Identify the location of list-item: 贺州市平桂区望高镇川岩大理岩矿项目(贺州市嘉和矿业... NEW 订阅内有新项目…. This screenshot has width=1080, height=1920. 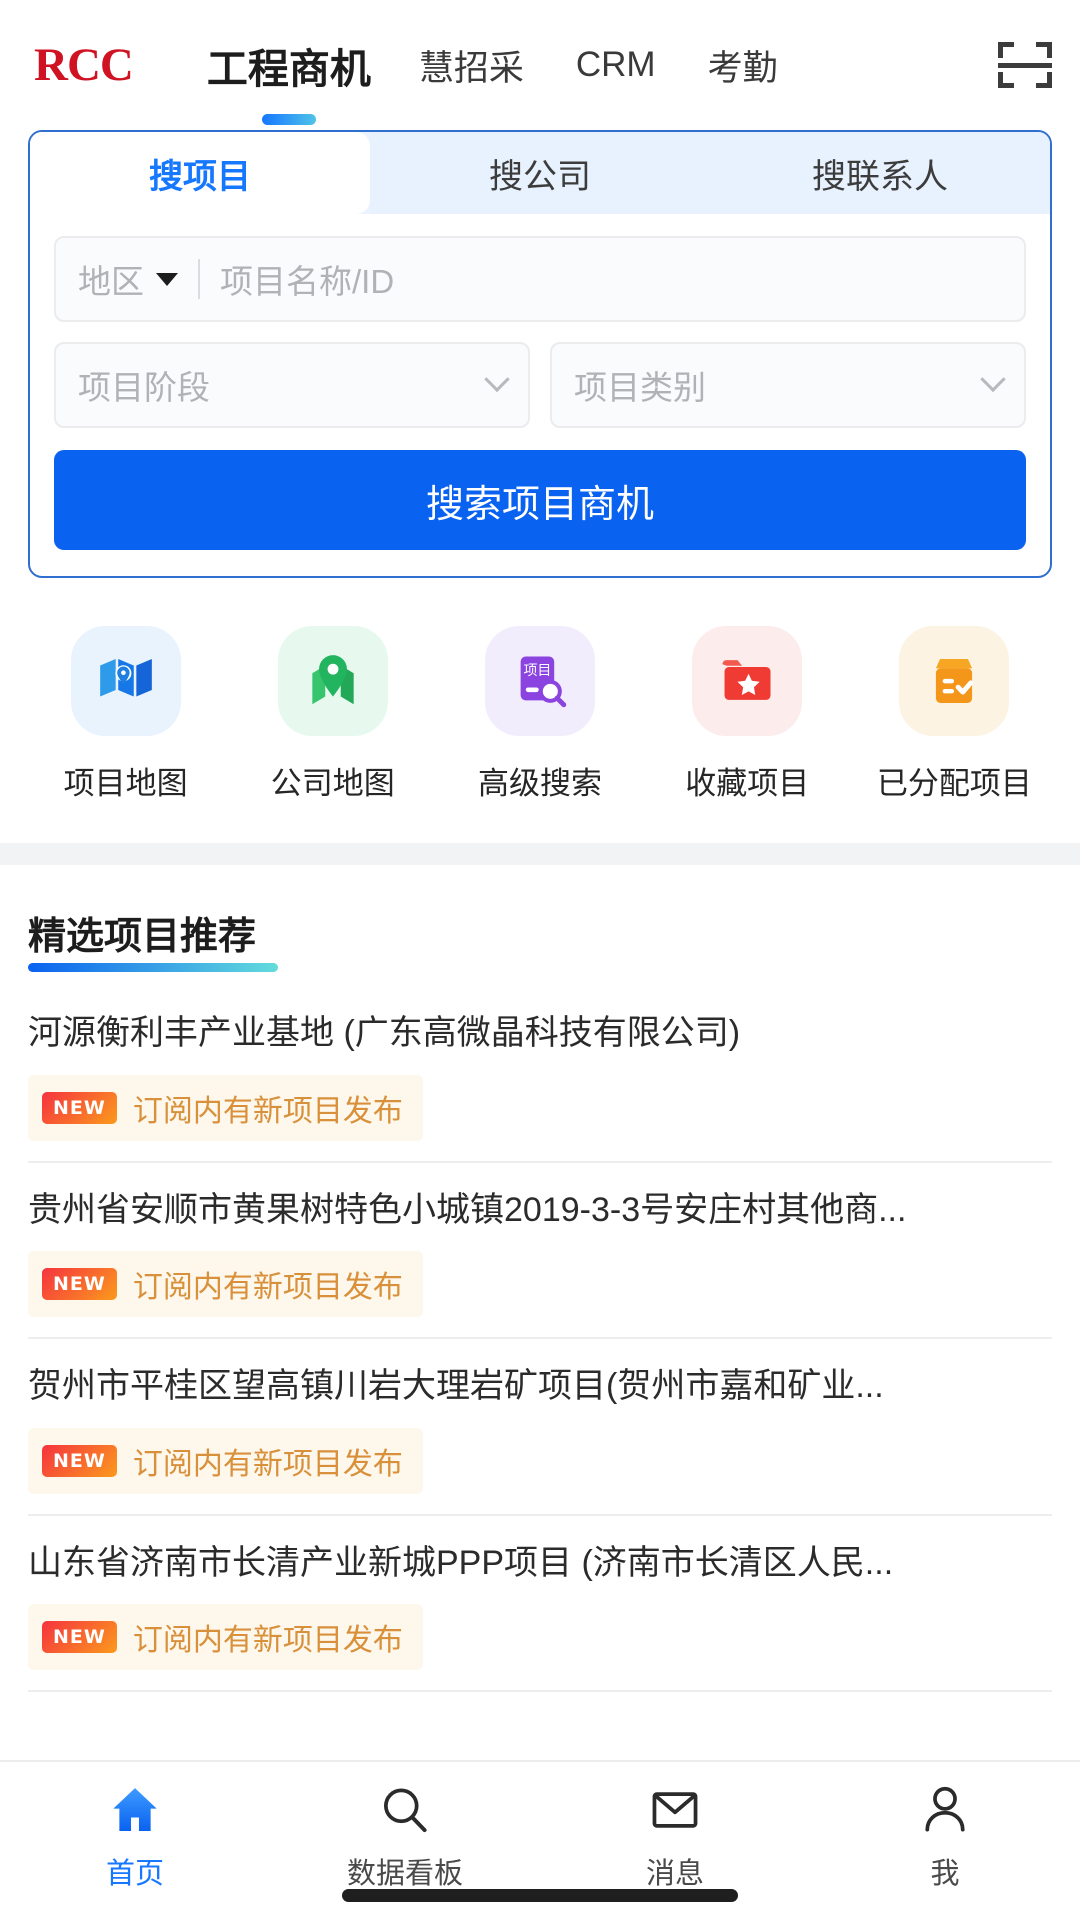
(540, 1427).